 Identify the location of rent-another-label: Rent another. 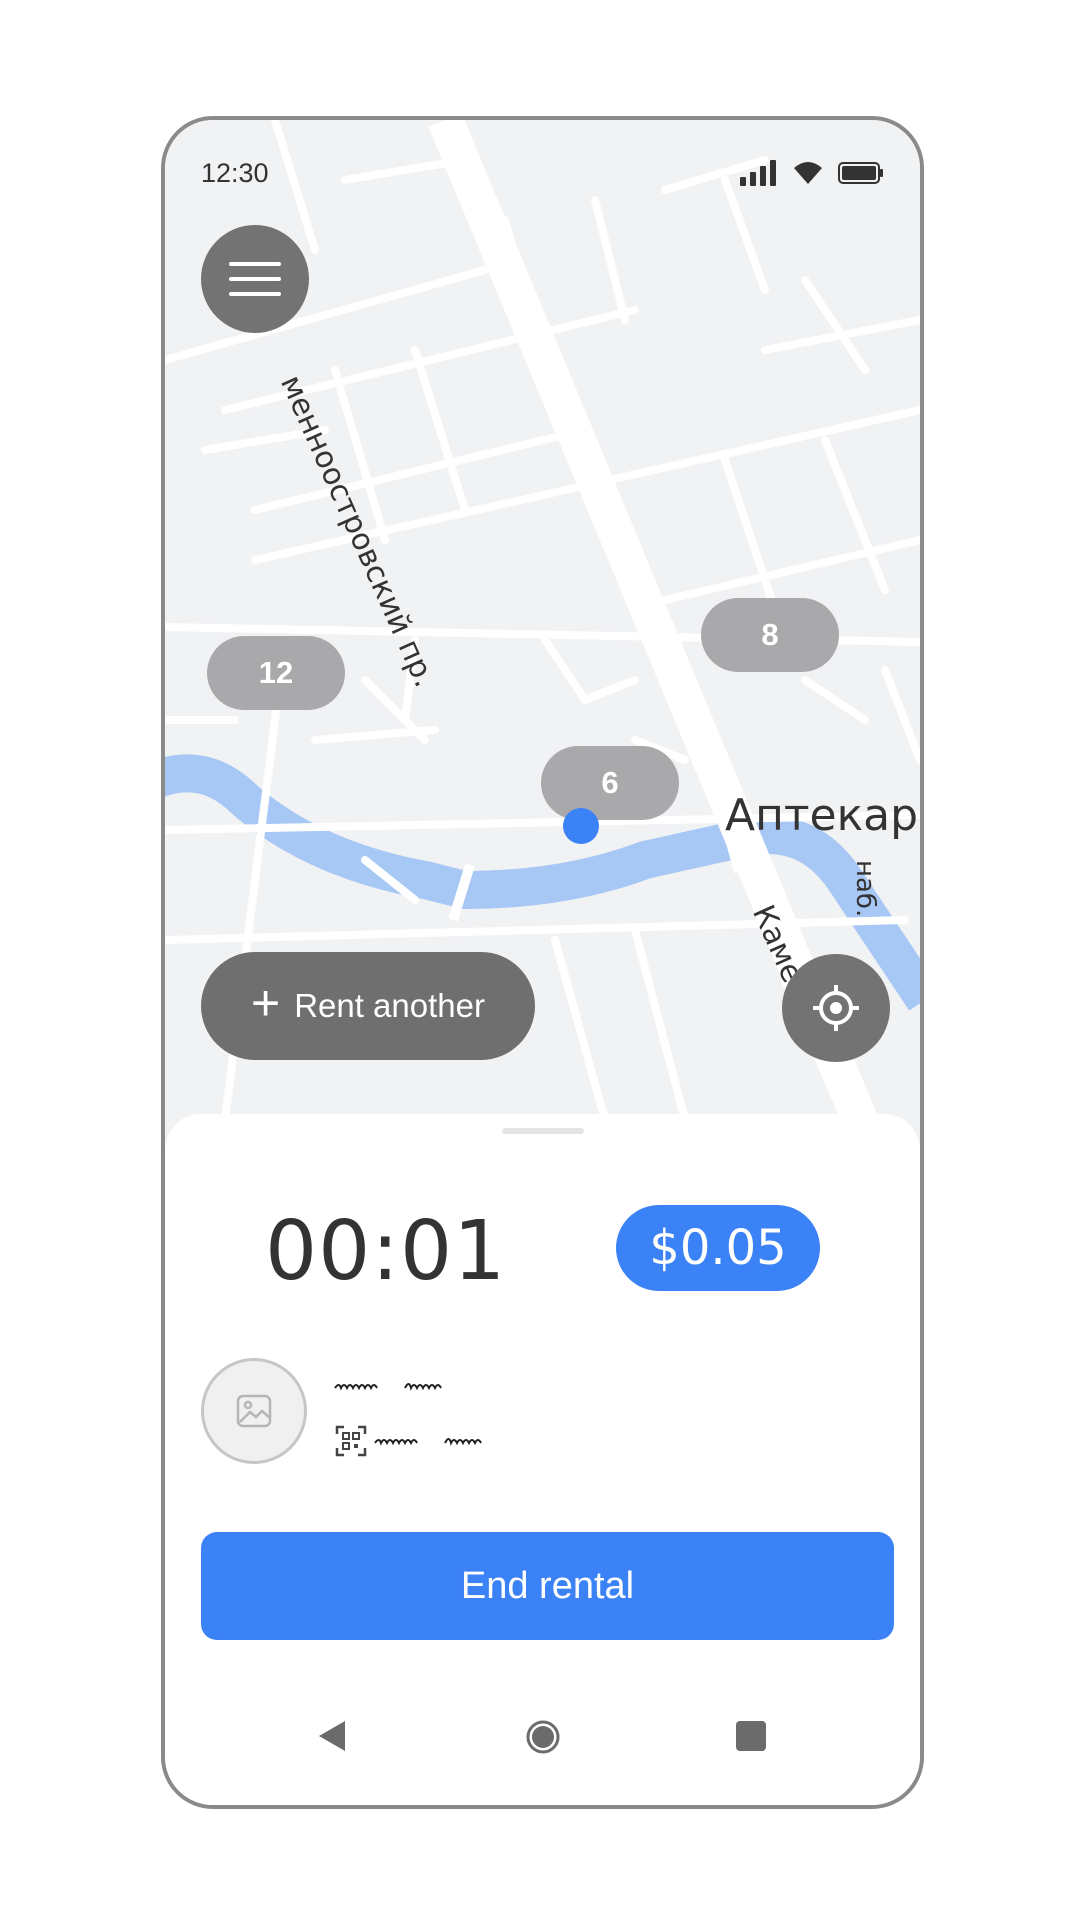
(389, 1005).